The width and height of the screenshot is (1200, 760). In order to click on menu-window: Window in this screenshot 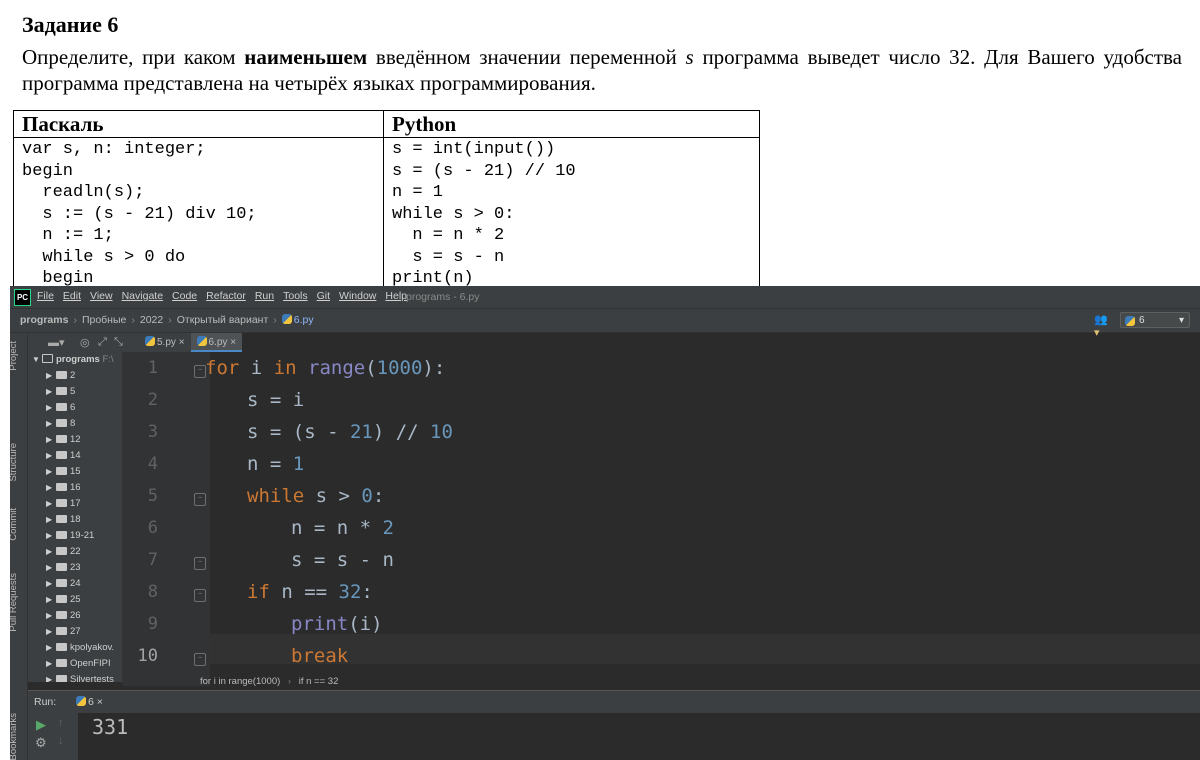, I will do `click(357, 296)`.